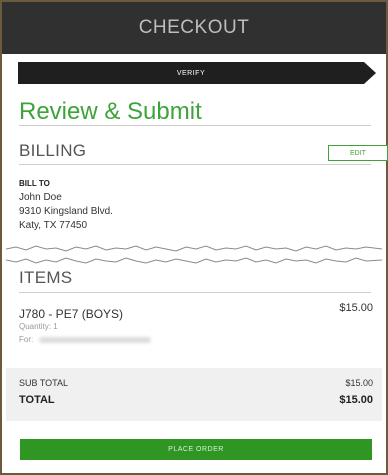  I want to click on page-title: Review & Submit, so click(110, 111).